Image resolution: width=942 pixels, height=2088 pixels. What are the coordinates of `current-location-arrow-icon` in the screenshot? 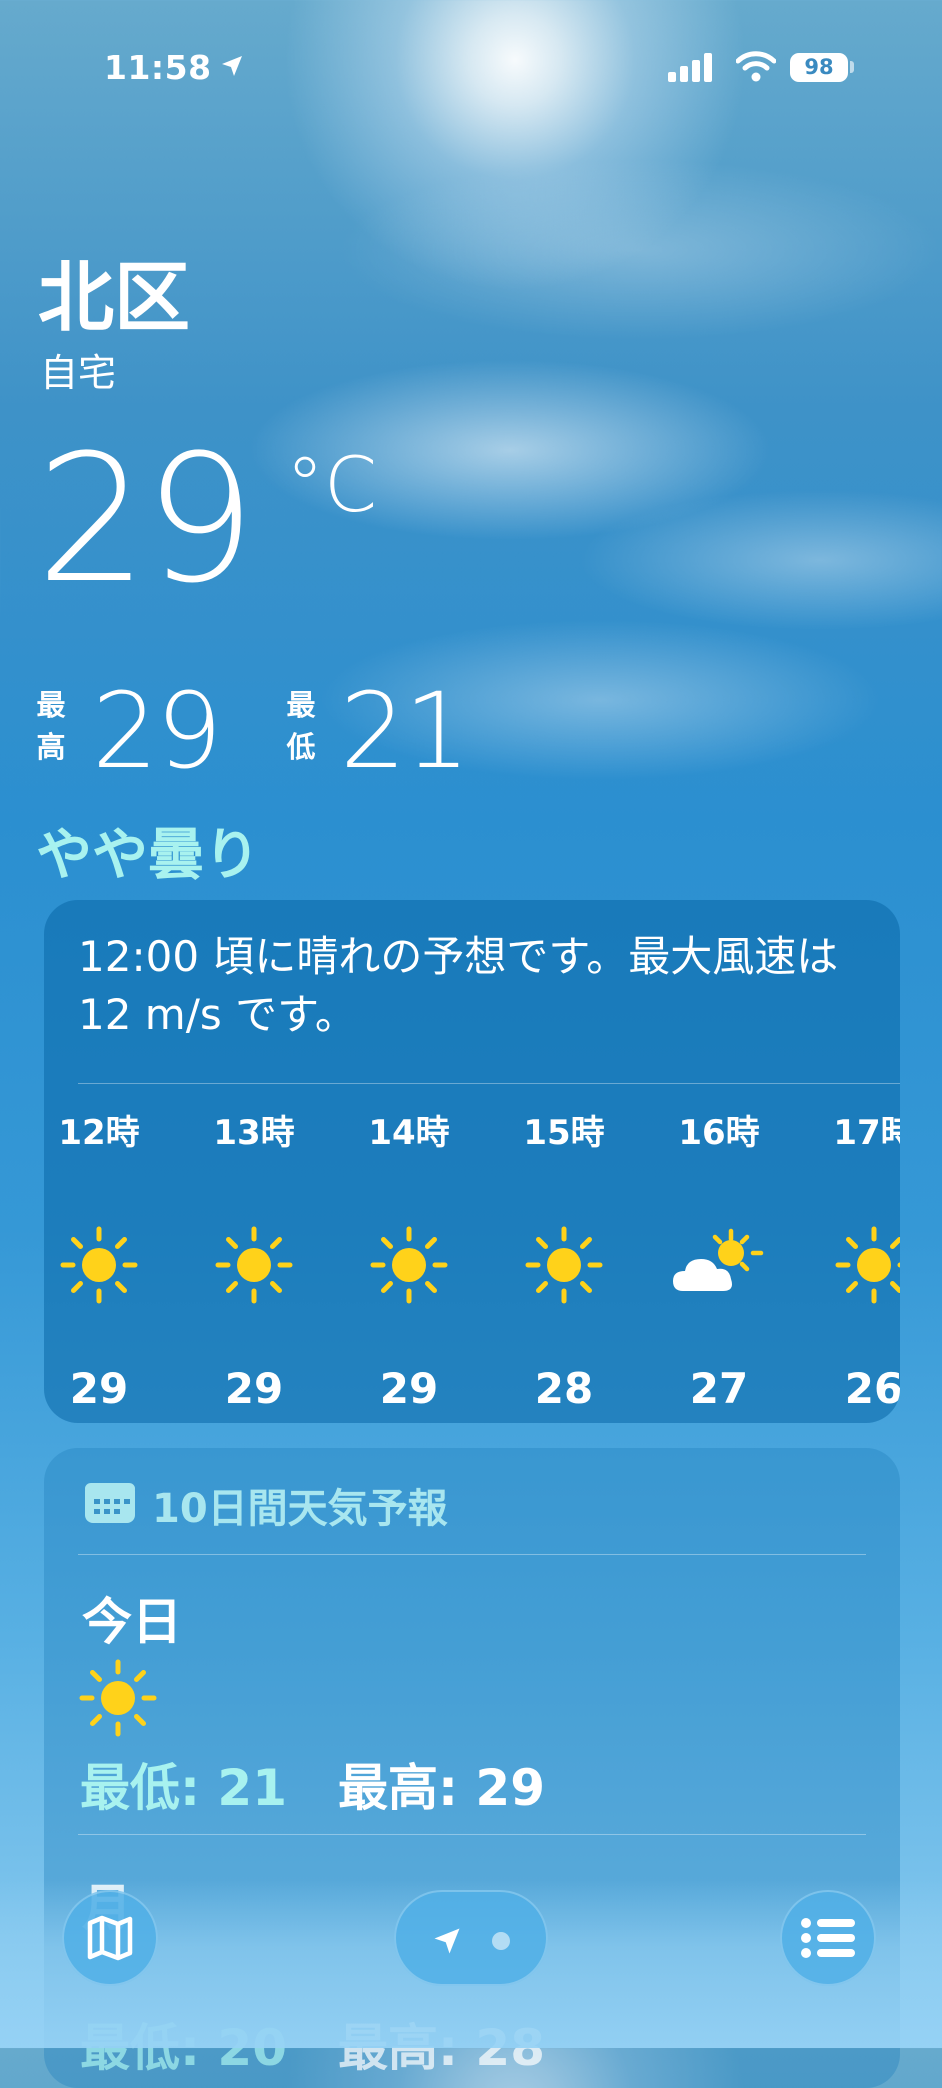 It's located at (447, 1943).